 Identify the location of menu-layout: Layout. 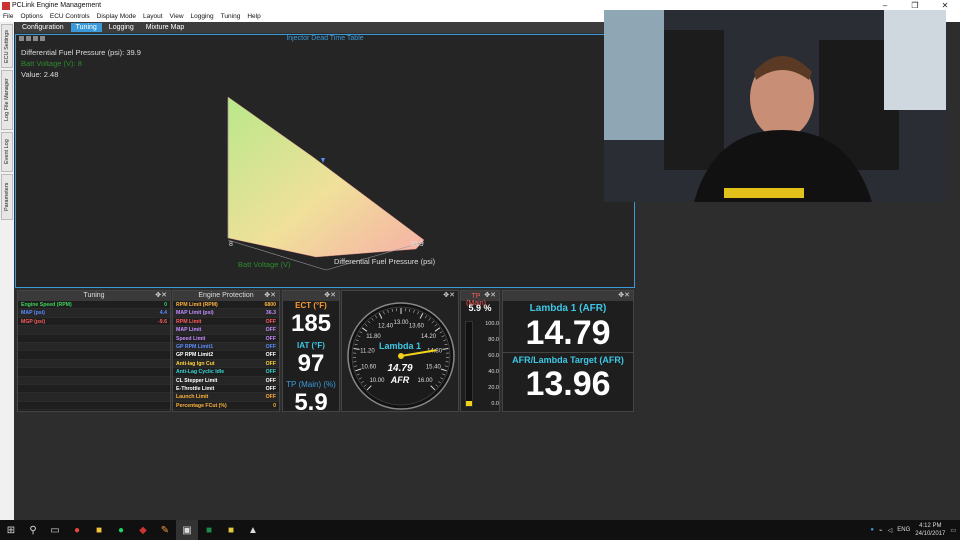
(153, 17).